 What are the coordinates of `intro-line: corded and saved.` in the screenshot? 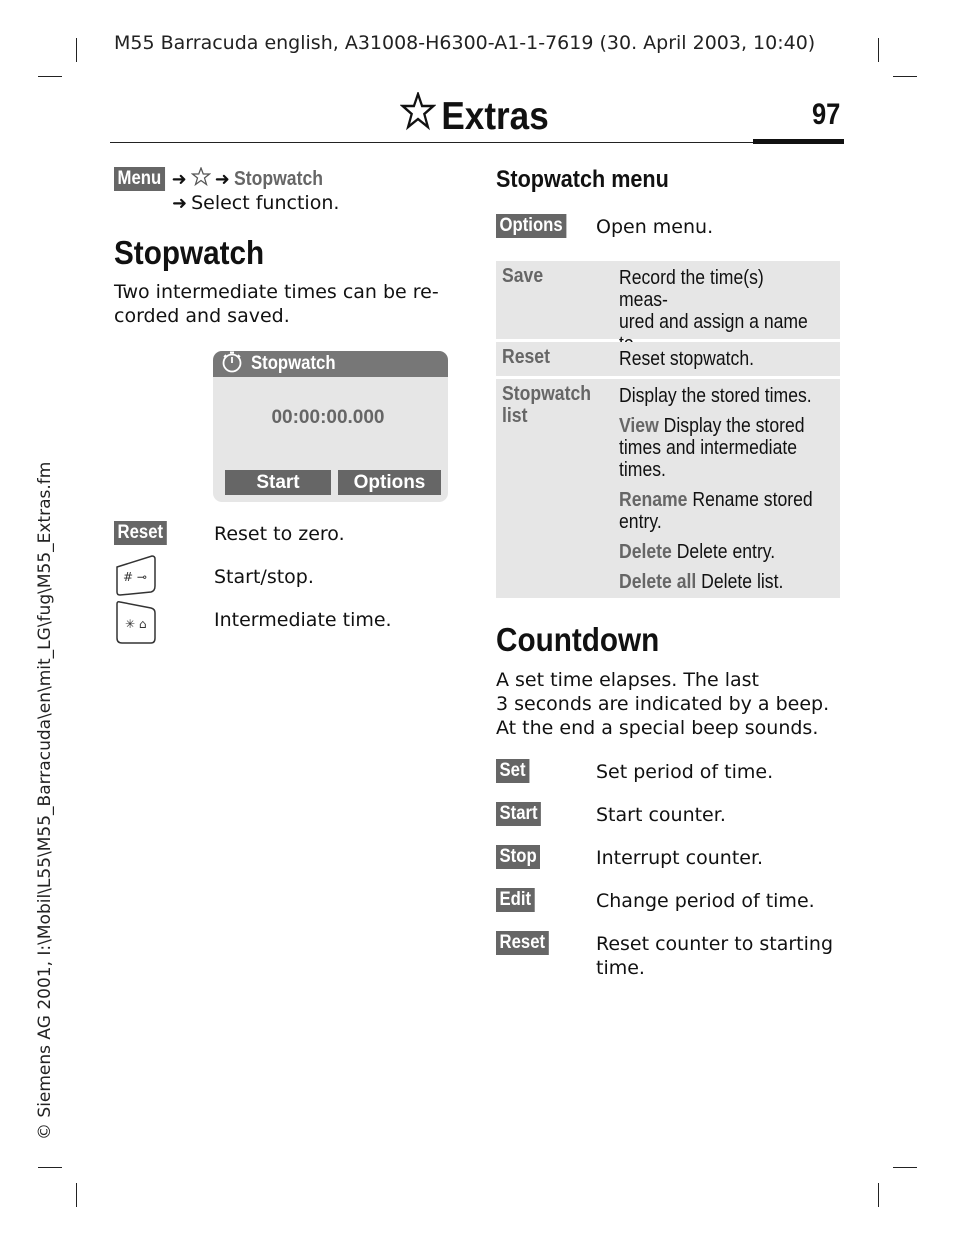 It's located at (202, 316).